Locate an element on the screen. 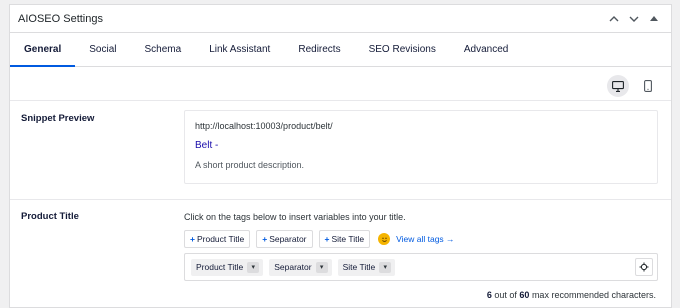 The image size is (680, 308). chevron-up-icon is located at coordinates (614, 19).